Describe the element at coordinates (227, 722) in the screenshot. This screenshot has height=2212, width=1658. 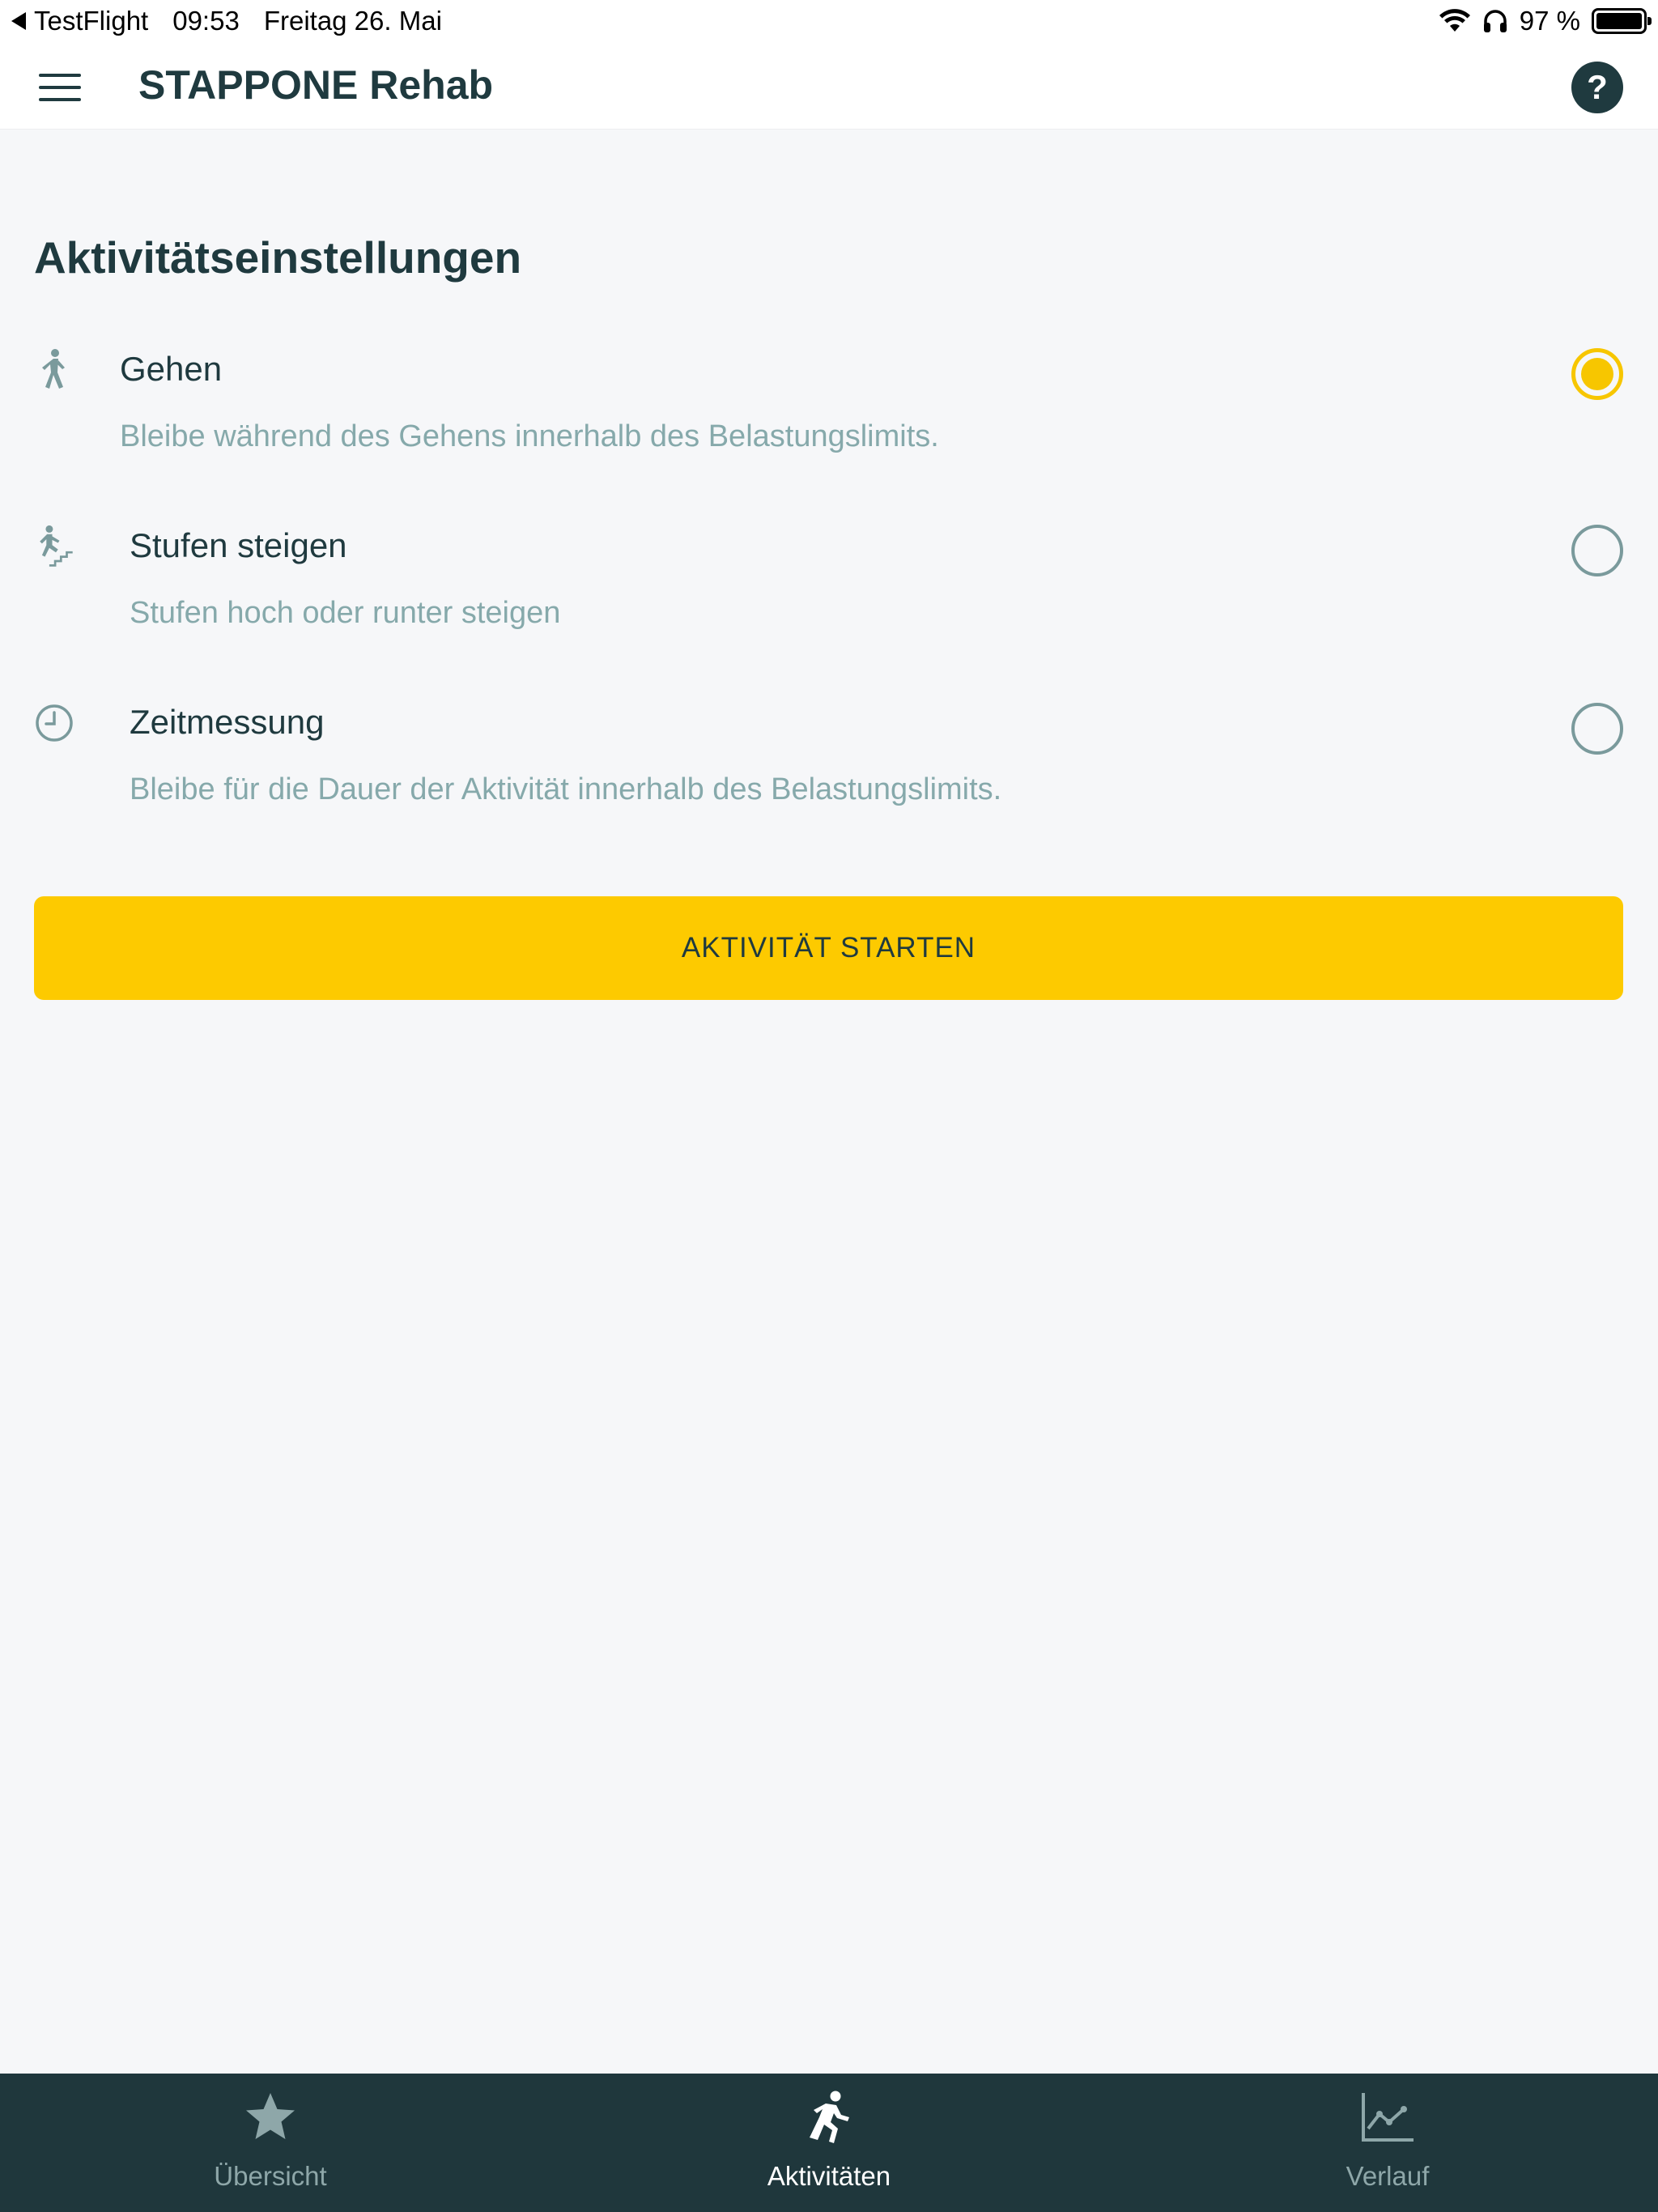
I see `option-label: Zeitmessung` at that location.